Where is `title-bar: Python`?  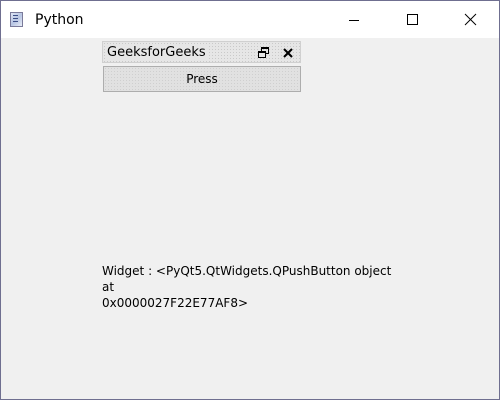 title-bar: Python is located at coordinates (250, 19).